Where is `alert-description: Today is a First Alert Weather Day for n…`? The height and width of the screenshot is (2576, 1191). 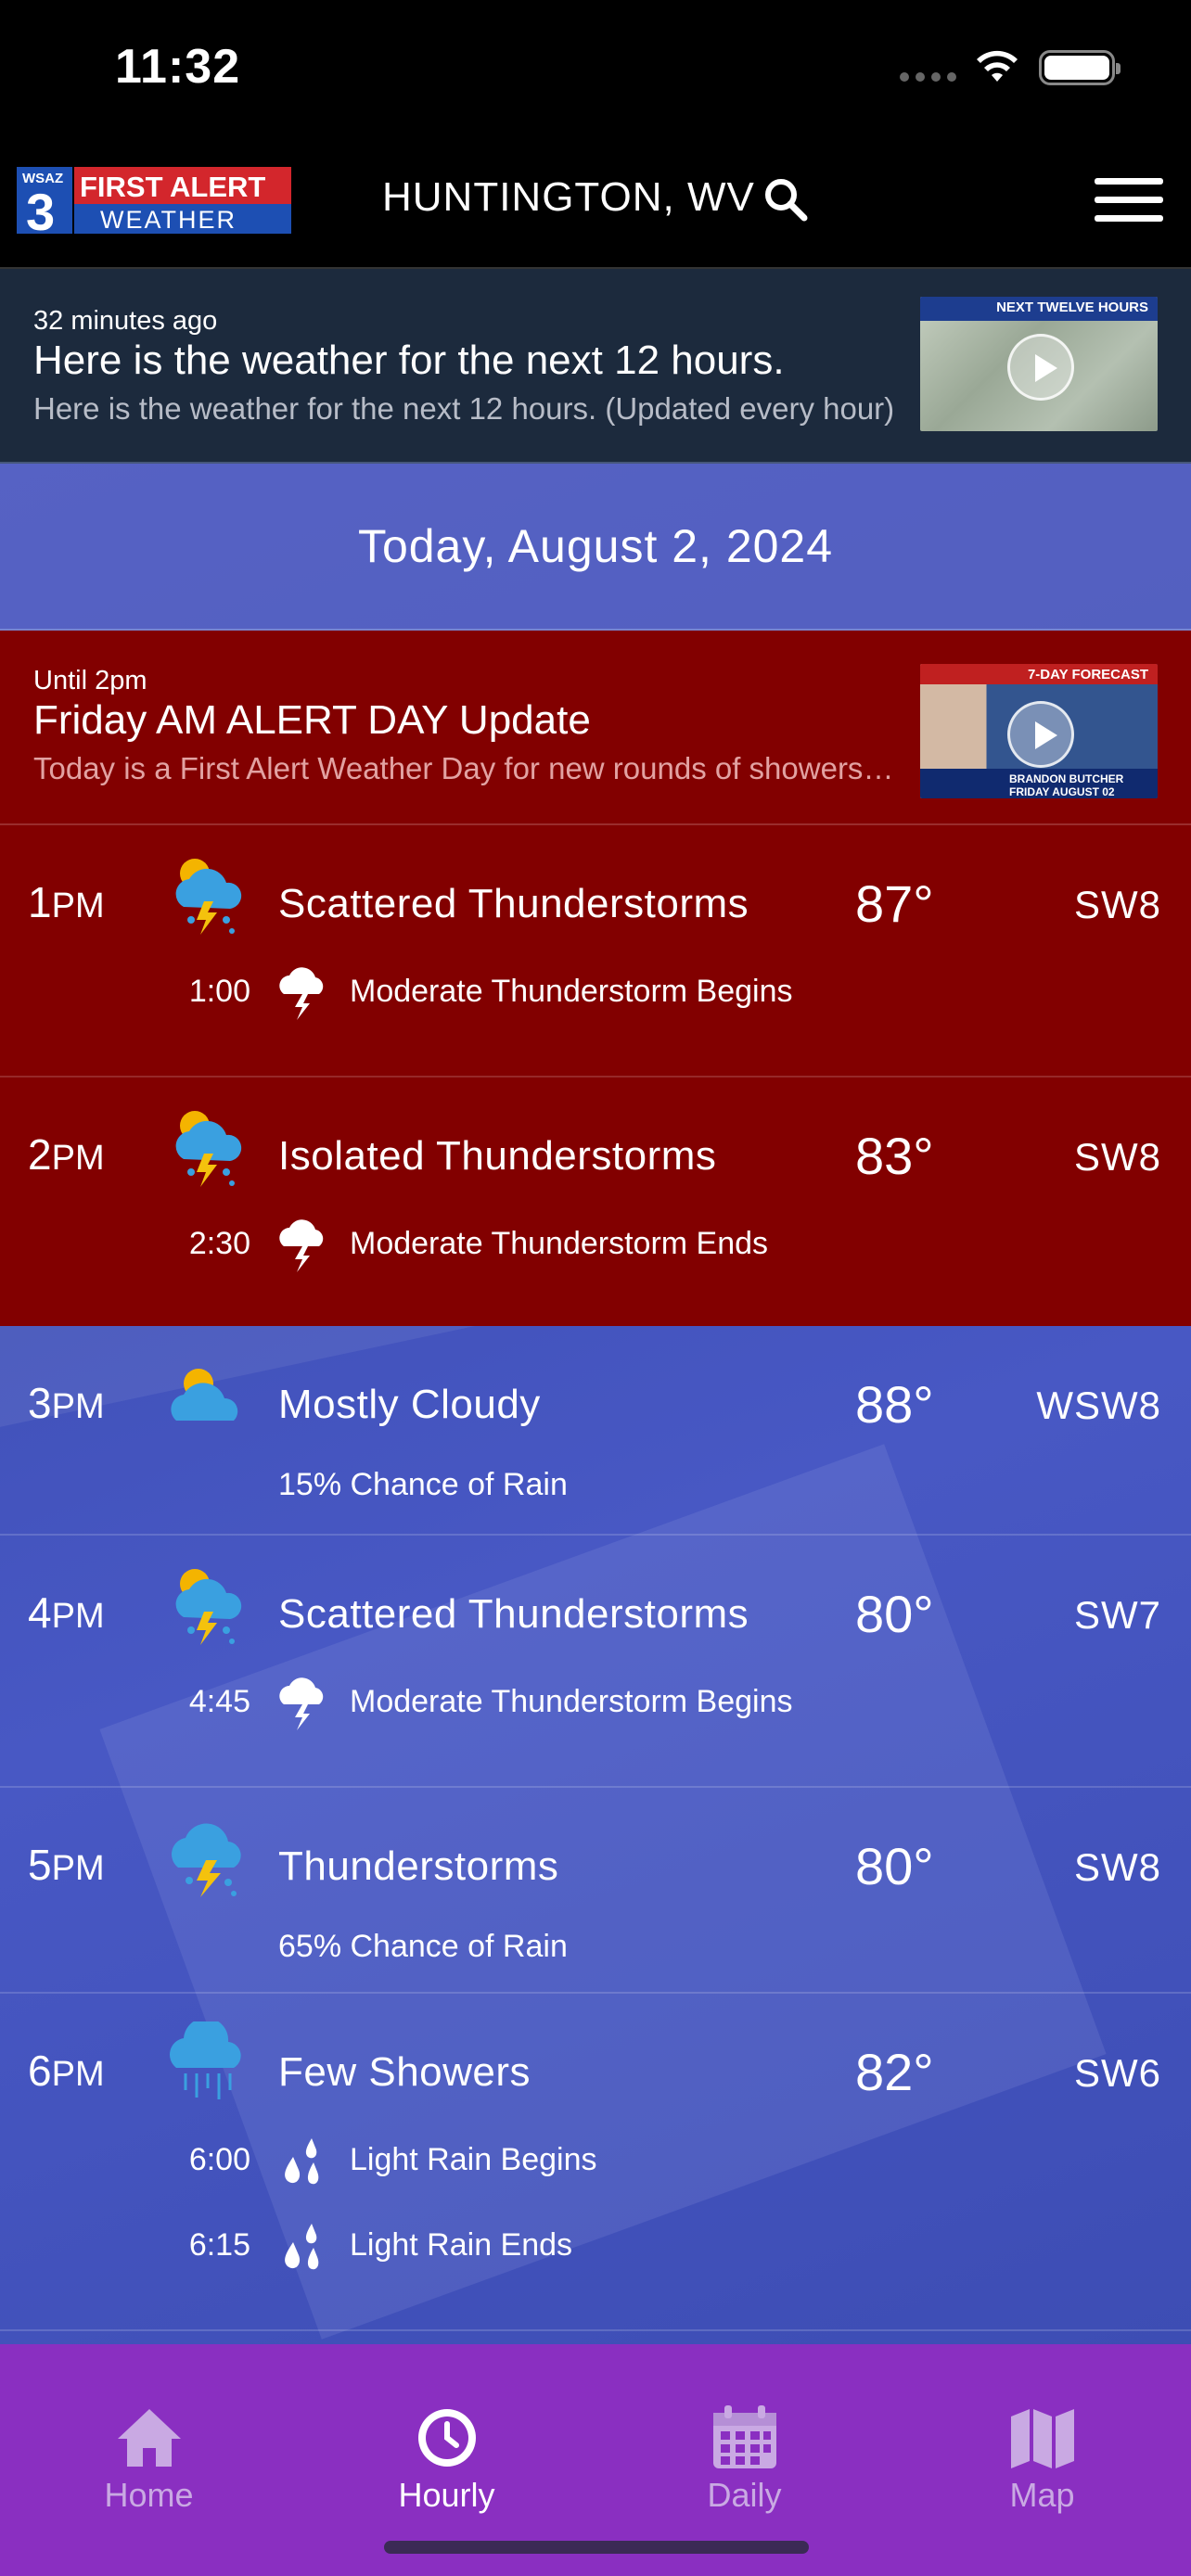 alert-description: Today is a First Alert Weather Day for n… is located at coordinates (464, 768).